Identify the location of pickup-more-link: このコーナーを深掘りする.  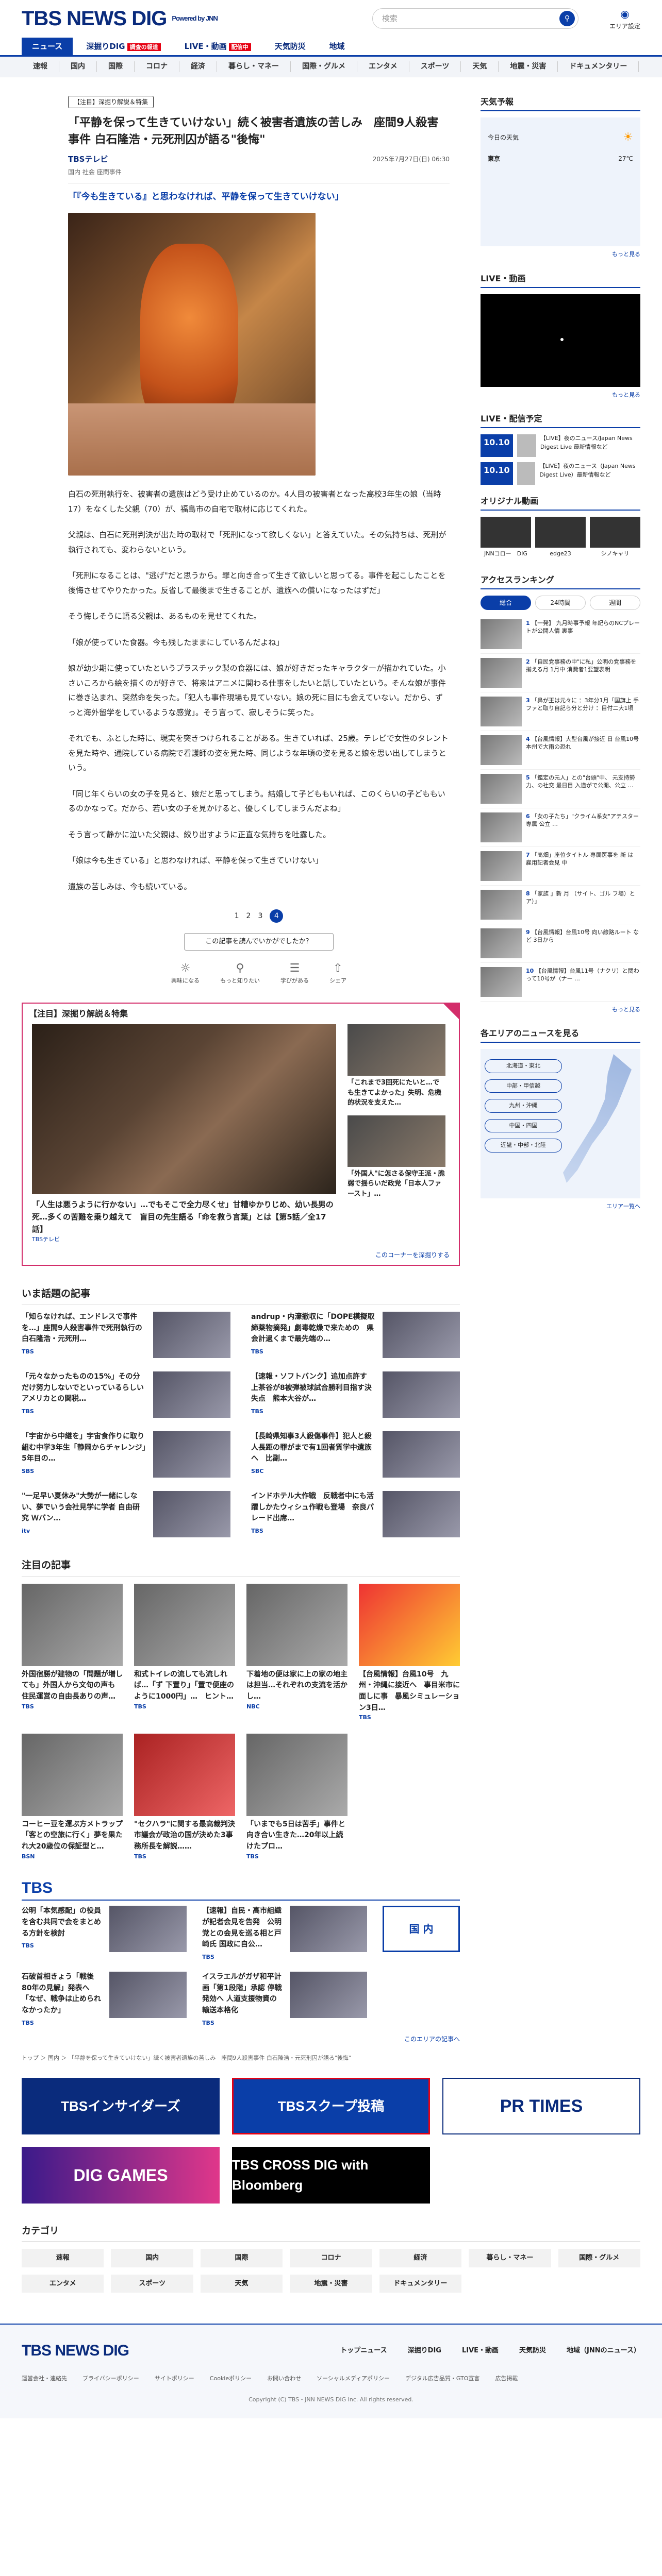
(241, 1257).